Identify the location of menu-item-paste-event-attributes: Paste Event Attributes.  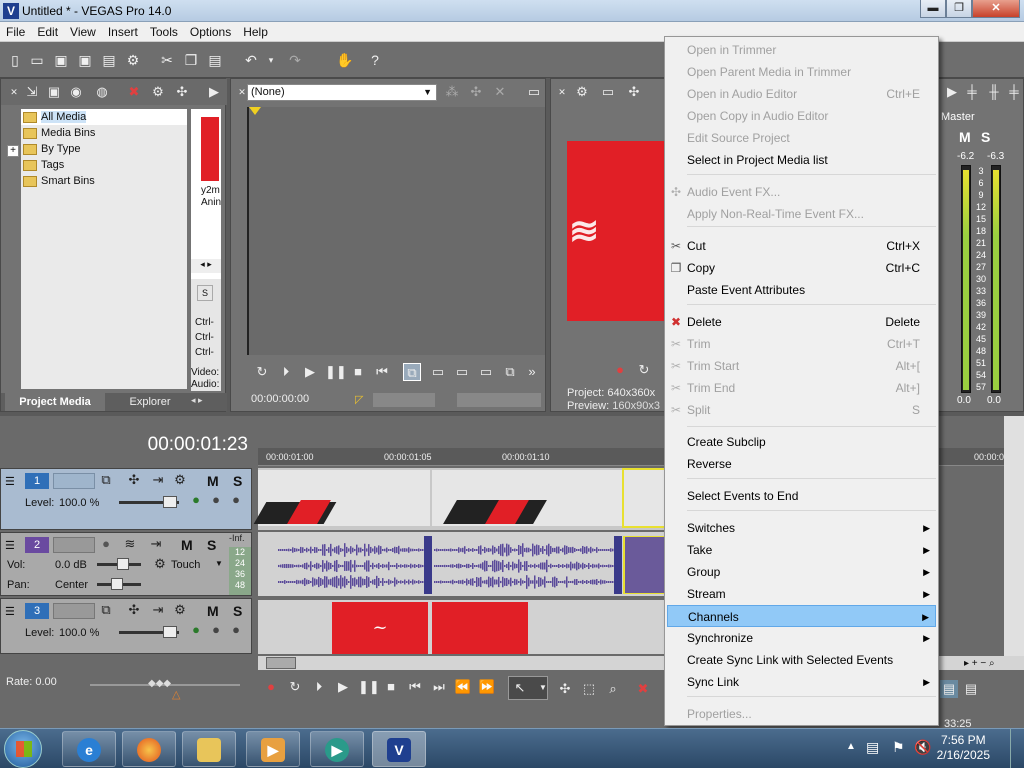
(801, 290).